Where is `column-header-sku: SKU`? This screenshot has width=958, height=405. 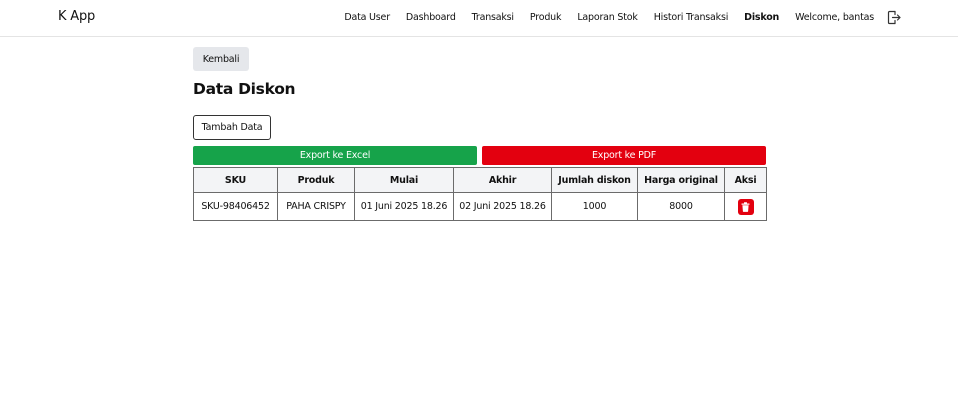 column-header-sku: SKU is located at coordinates (235, 180).